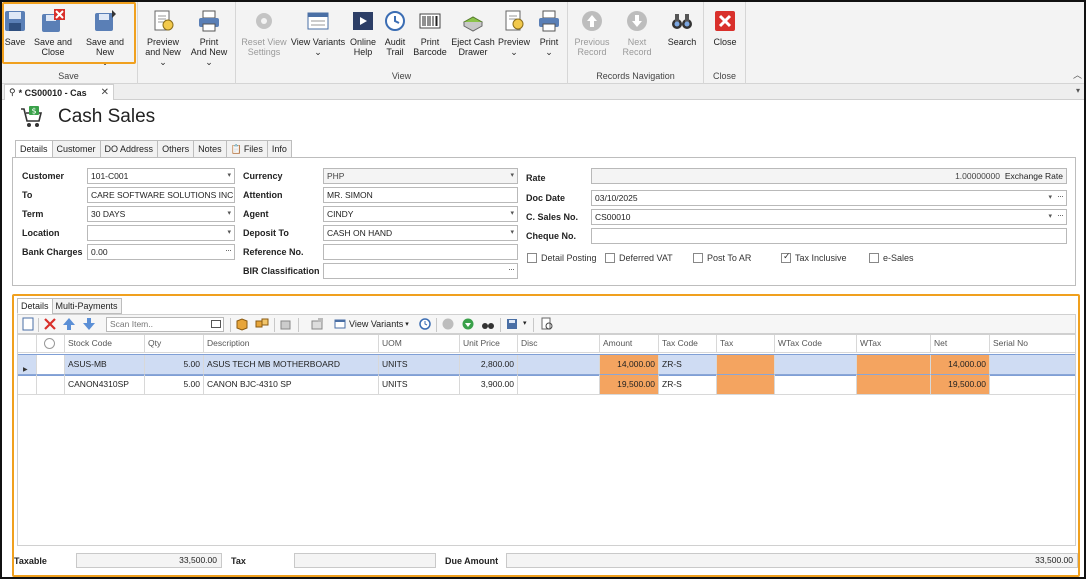 The image size is (1086, 579). I want to click on location-field: ▾, so click(161, 233).